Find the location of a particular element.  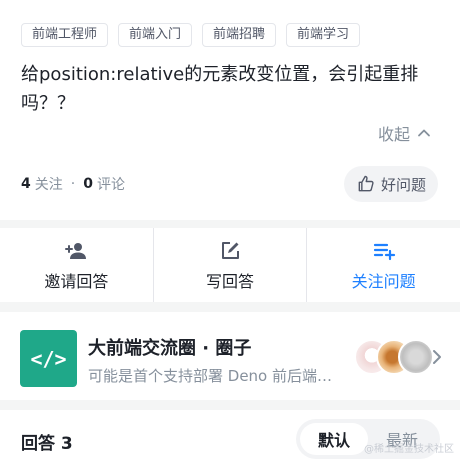

follow-count: 4 is located at coordinates (26, 184).